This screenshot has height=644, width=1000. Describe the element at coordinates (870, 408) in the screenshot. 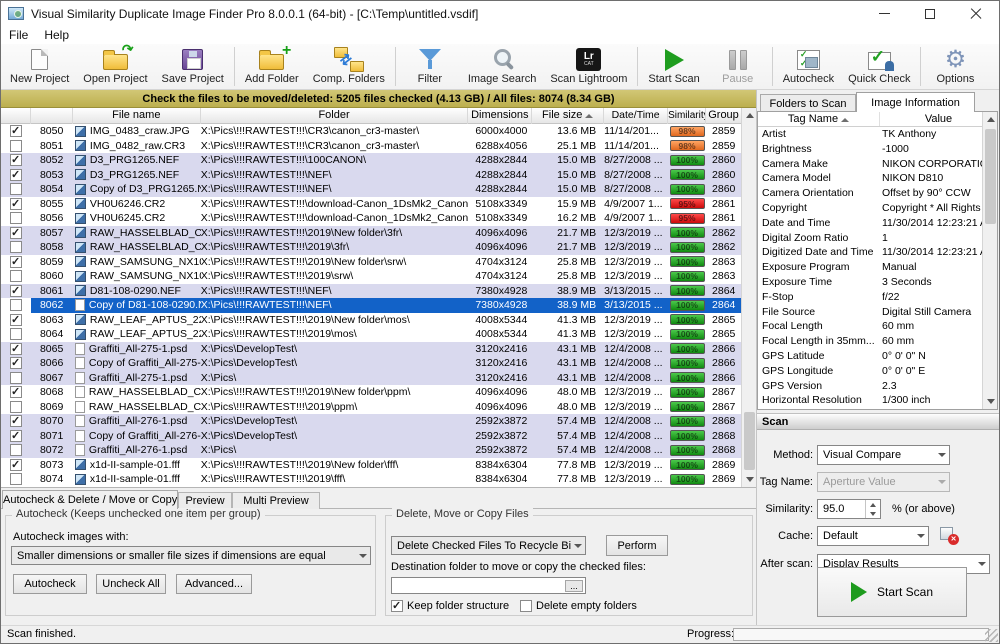

I see `info-row: ISO Speed Rating64` at that location.